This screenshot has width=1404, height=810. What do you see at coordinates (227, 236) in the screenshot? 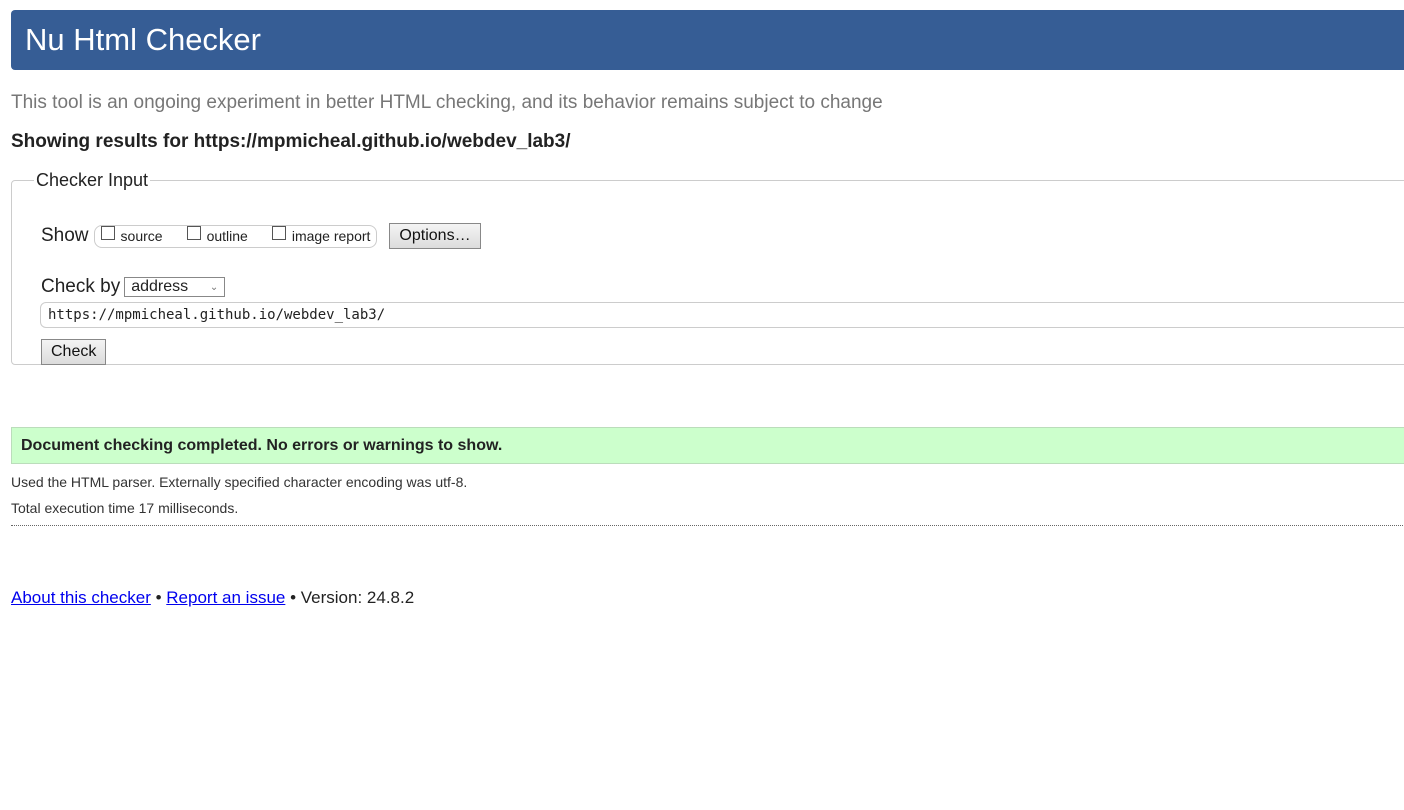
I see `option-label: outline` at bounding box center [227, 236].